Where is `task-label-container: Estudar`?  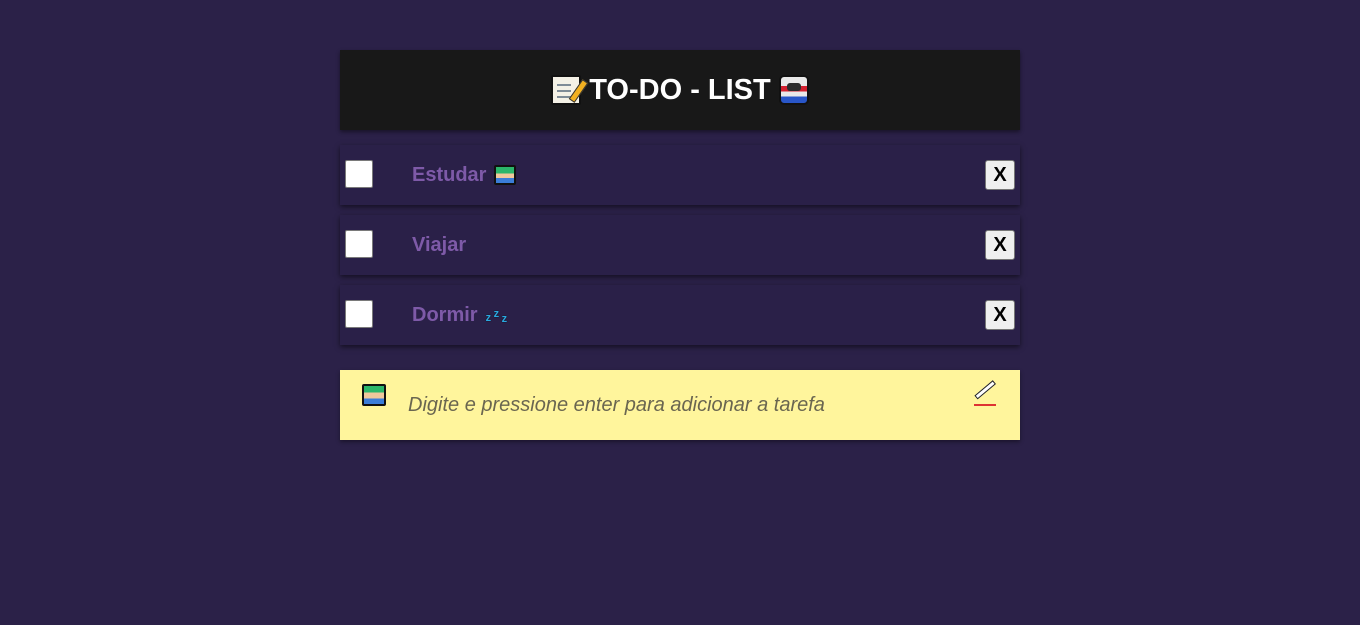
task-label-container: Estudar is located at coordinates (464, 175).